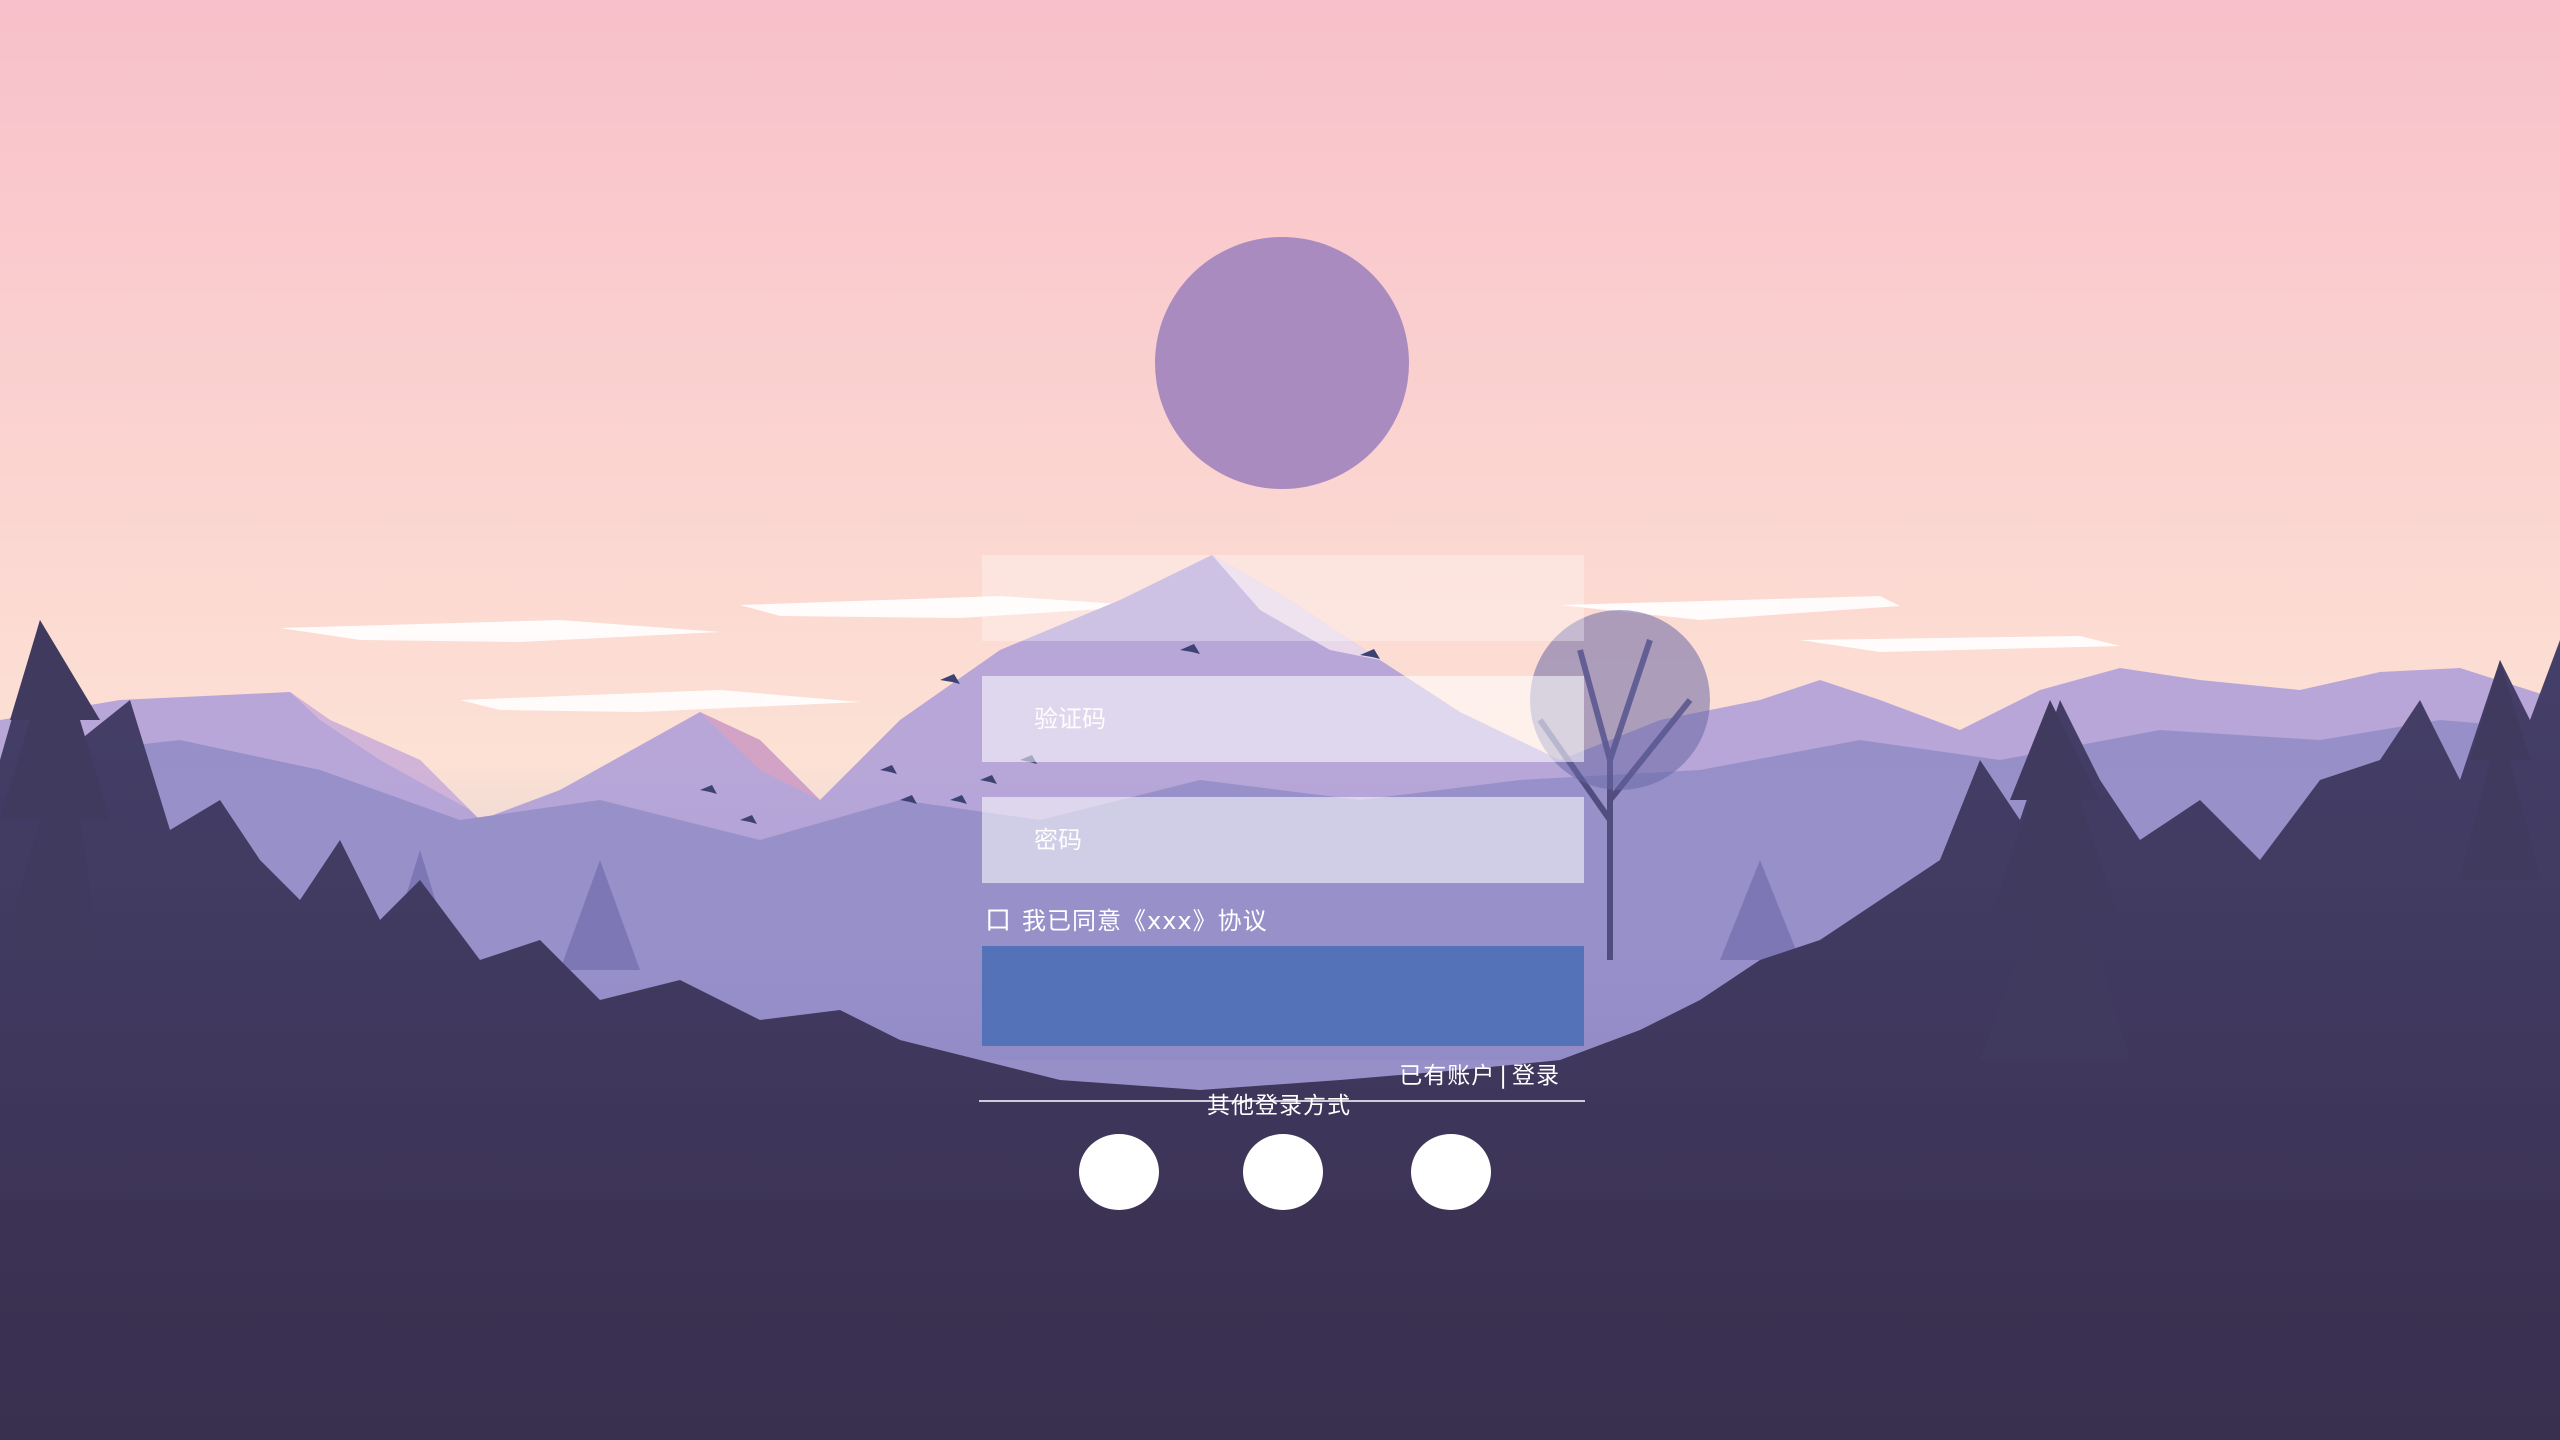 The width and height of the screenshot is (2560, 1440). What do you see at coordinates (1283, 996) in the screenshot?
I see `submit-button` at bounding box center [1283, 996].